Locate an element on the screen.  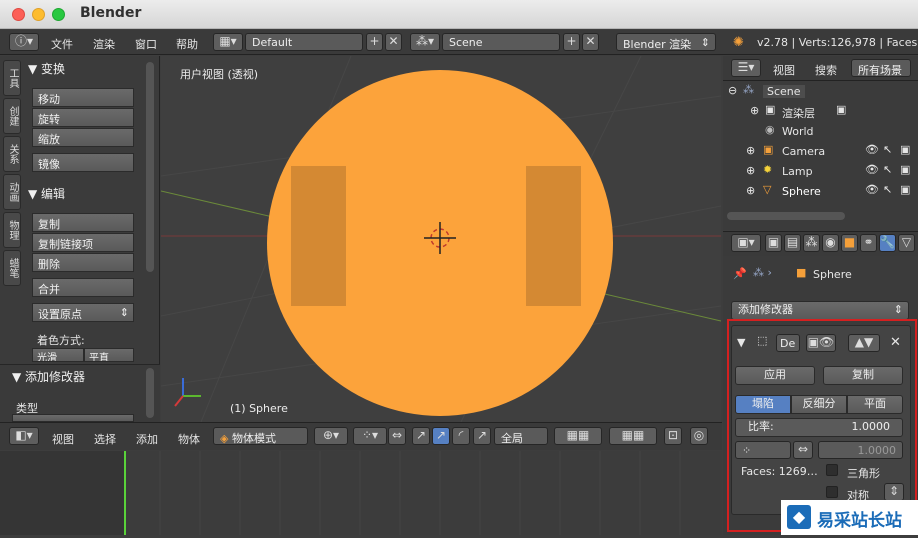
menu-window: 窗口 is located at coordinates (146, 44).